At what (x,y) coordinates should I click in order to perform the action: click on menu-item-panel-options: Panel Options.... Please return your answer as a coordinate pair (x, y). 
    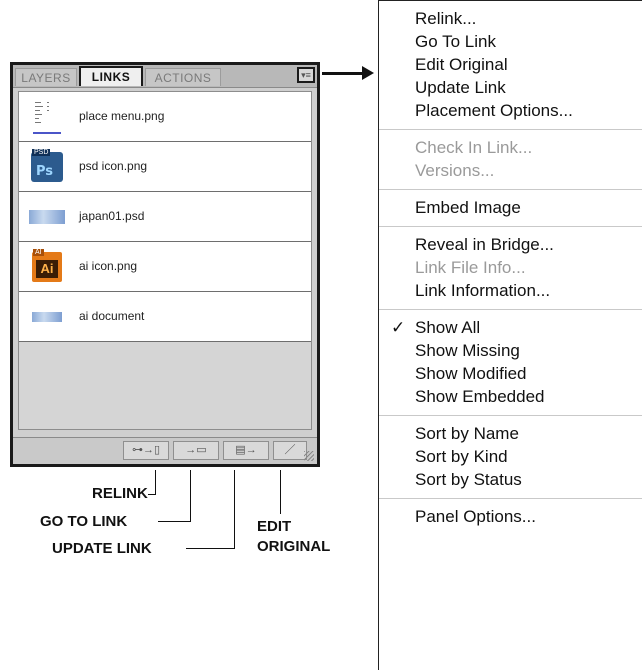
    Looking at the image, I should click on (510, 516).